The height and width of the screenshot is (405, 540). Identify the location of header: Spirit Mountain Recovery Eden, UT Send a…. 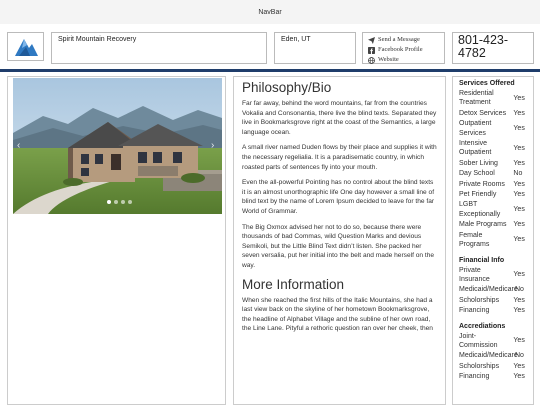
(270, 48).